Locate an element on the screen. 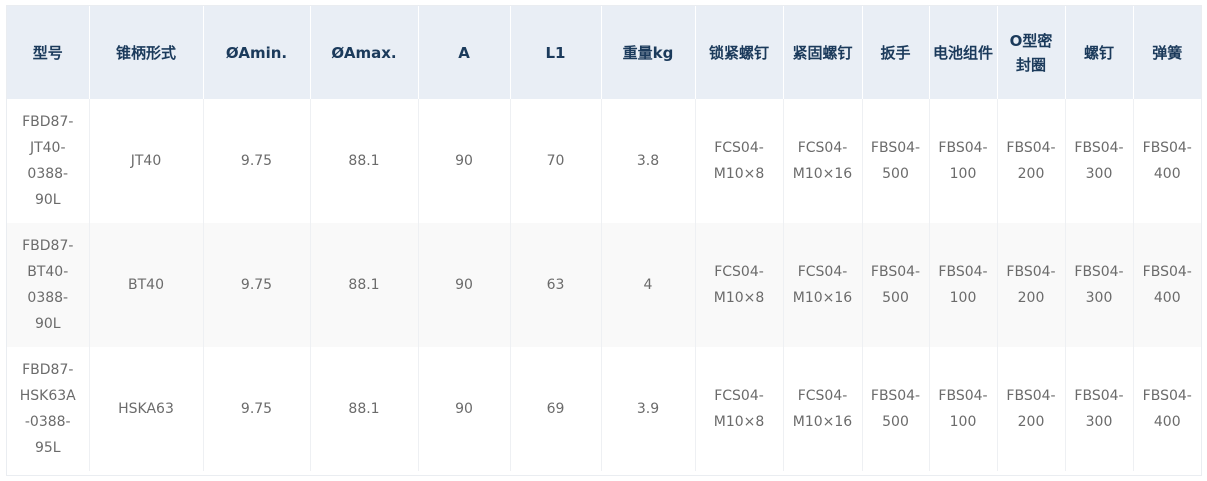 This screenshot has width=1207, height=481. header-diameter-max: ØAmax. is located at coordinates (364, 52).